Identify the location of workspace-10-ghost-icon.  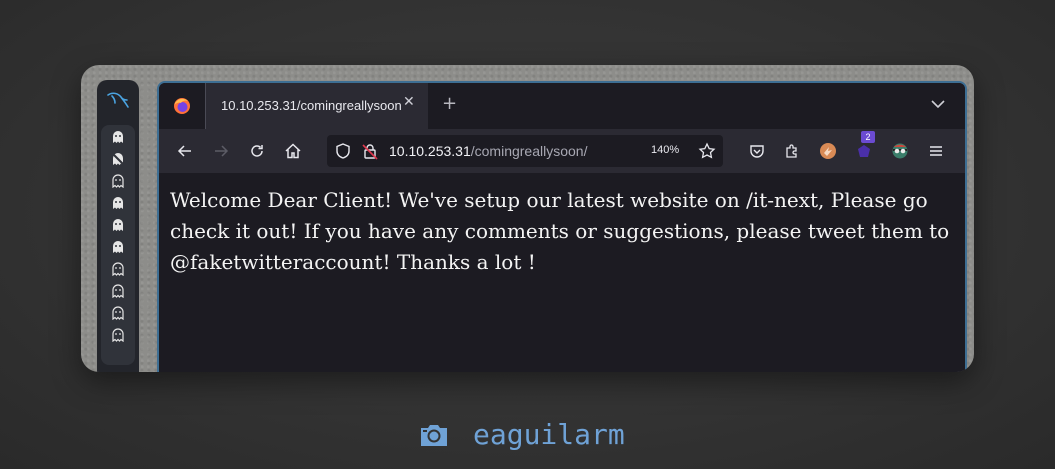
(118, 335).